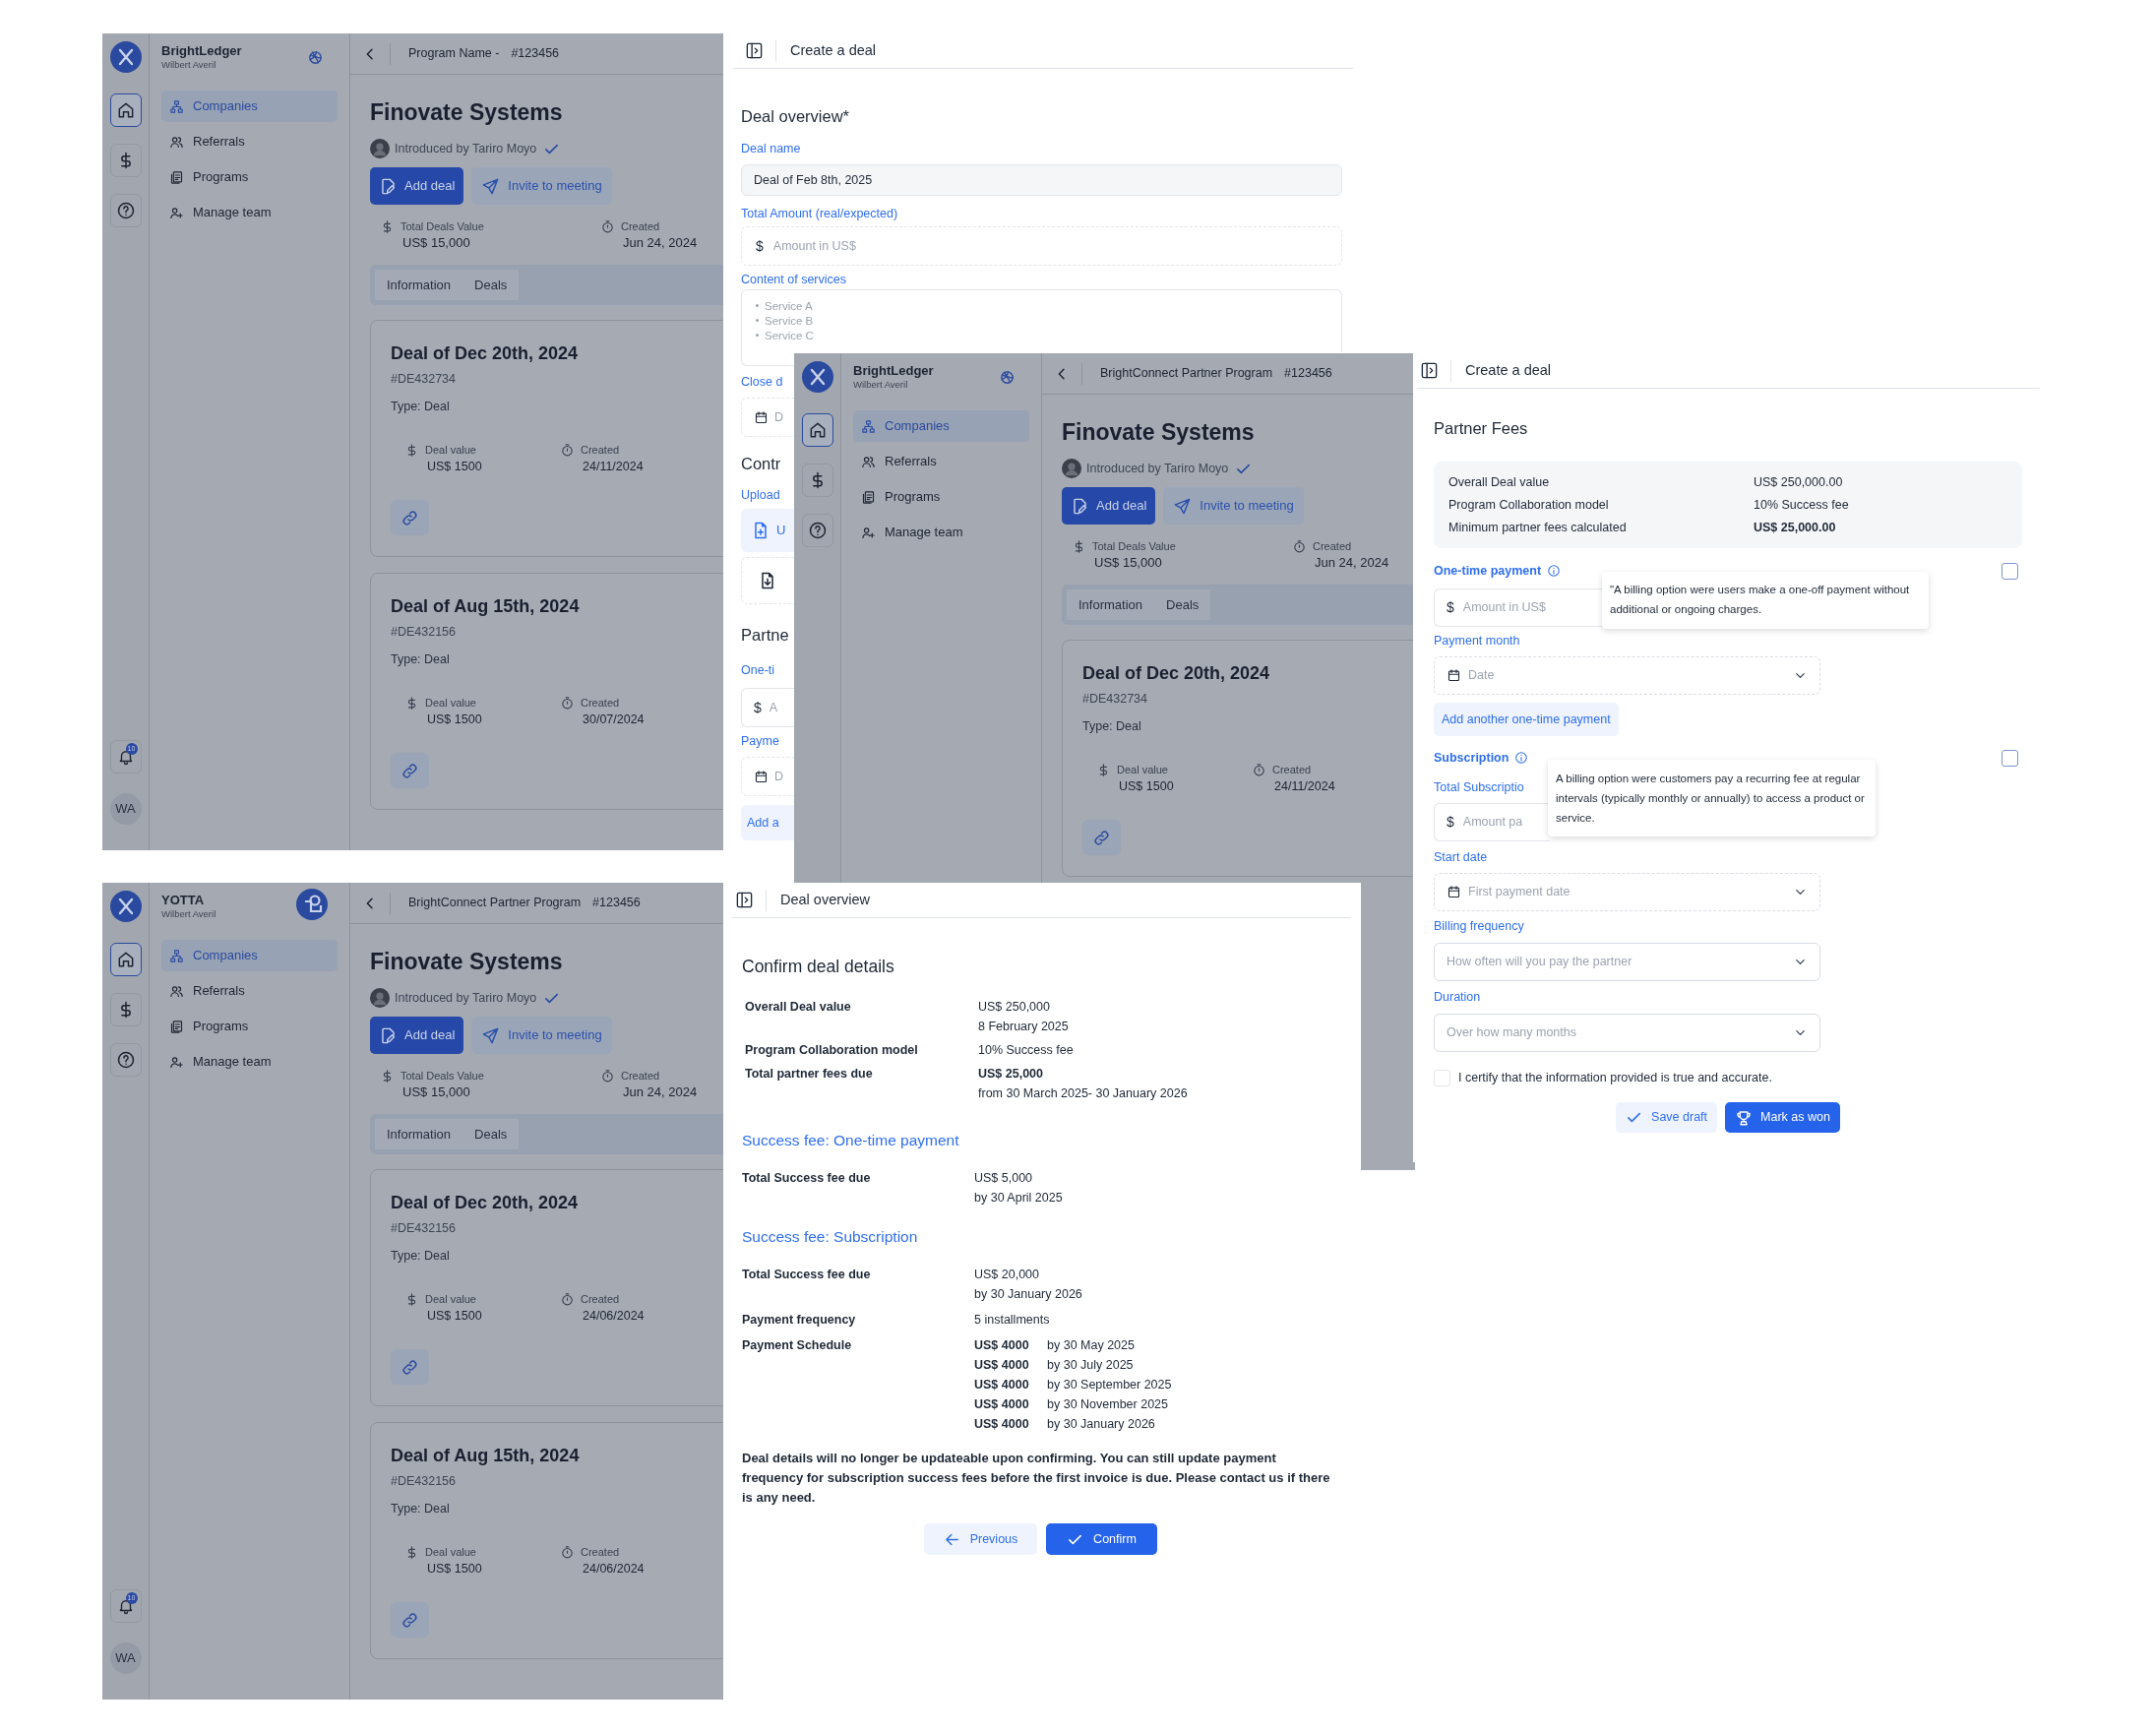 This screenshot has width=2156, height=1733. What do you see at coordinates (1801, 506) in the screenshot?
I see `summary-value: 10% Success fee` at bounding box center [1801, 506].